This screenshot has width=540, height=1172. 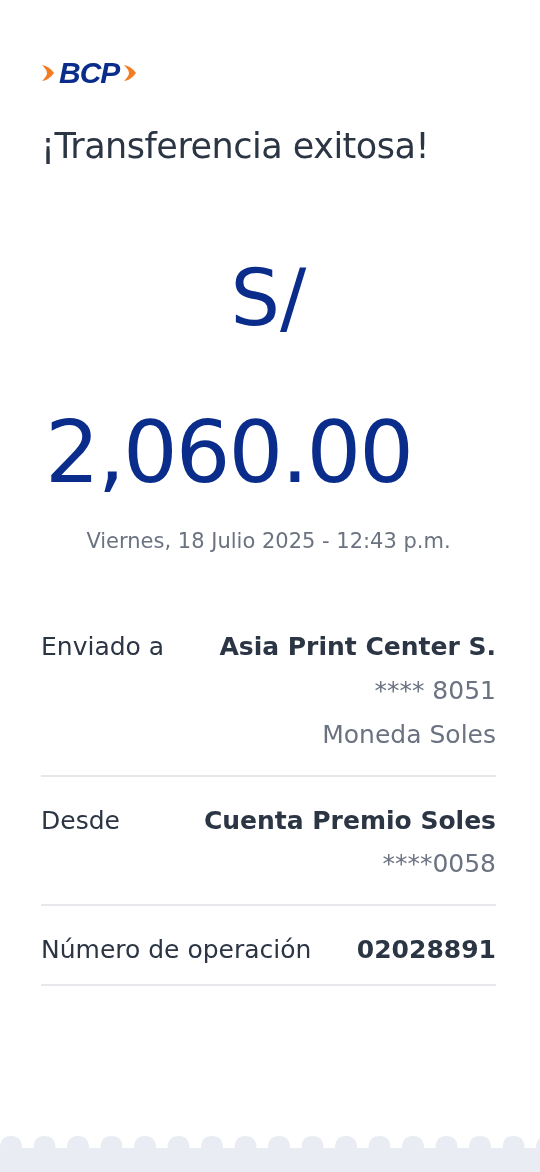 I want to click on detail-value: 02028891, so click(x=426, y=950).